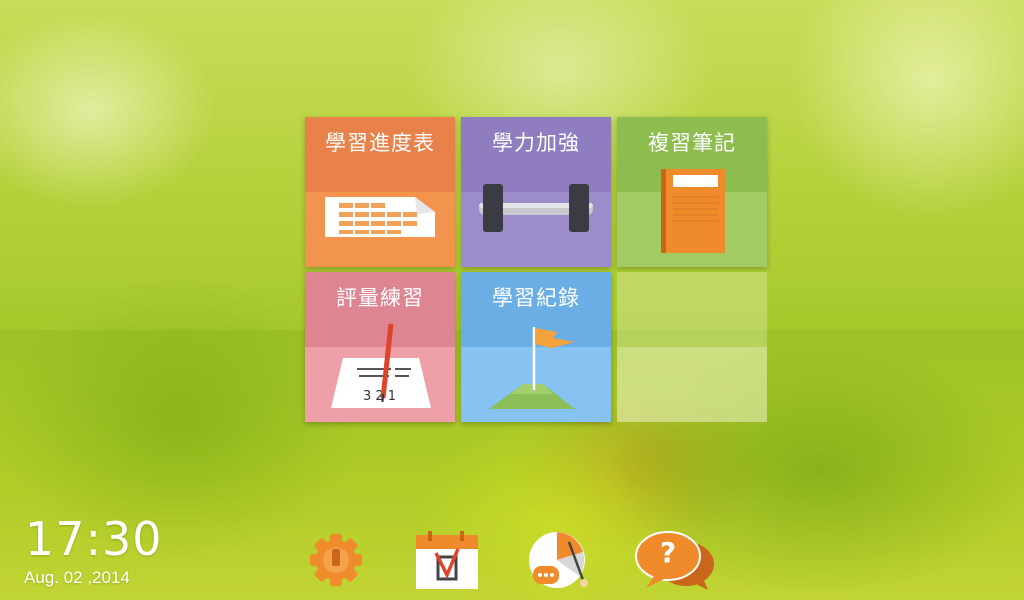  Describe the element at coordinates (379, 396) in the screenshot. I see `svg-text: 3 2 1` at that location.